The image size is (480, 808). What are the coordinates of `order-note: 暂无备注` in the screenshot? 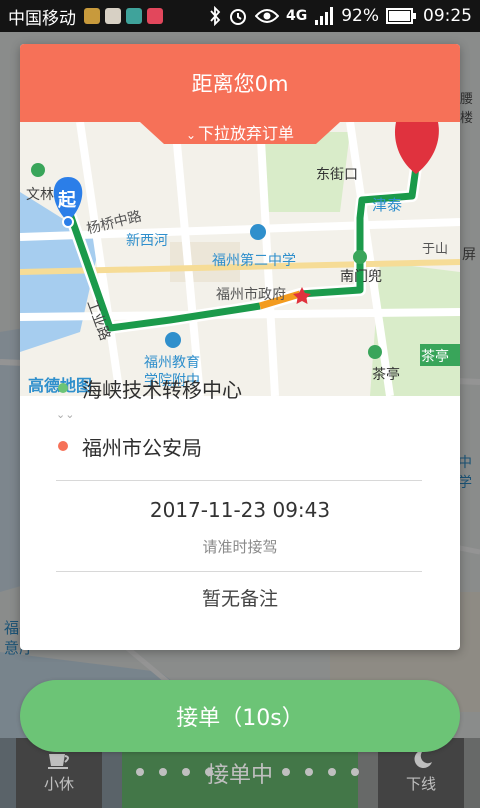 It's located at (239, 599).